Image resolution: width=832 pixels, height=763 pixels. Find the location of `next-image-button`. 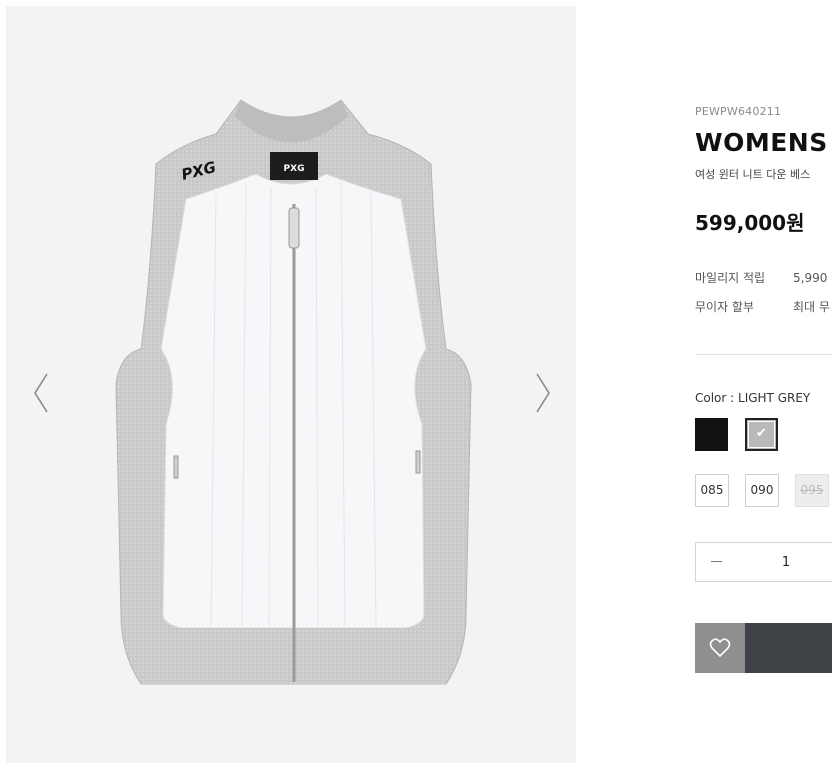

next-image-button is located at coordinates (543, 393).